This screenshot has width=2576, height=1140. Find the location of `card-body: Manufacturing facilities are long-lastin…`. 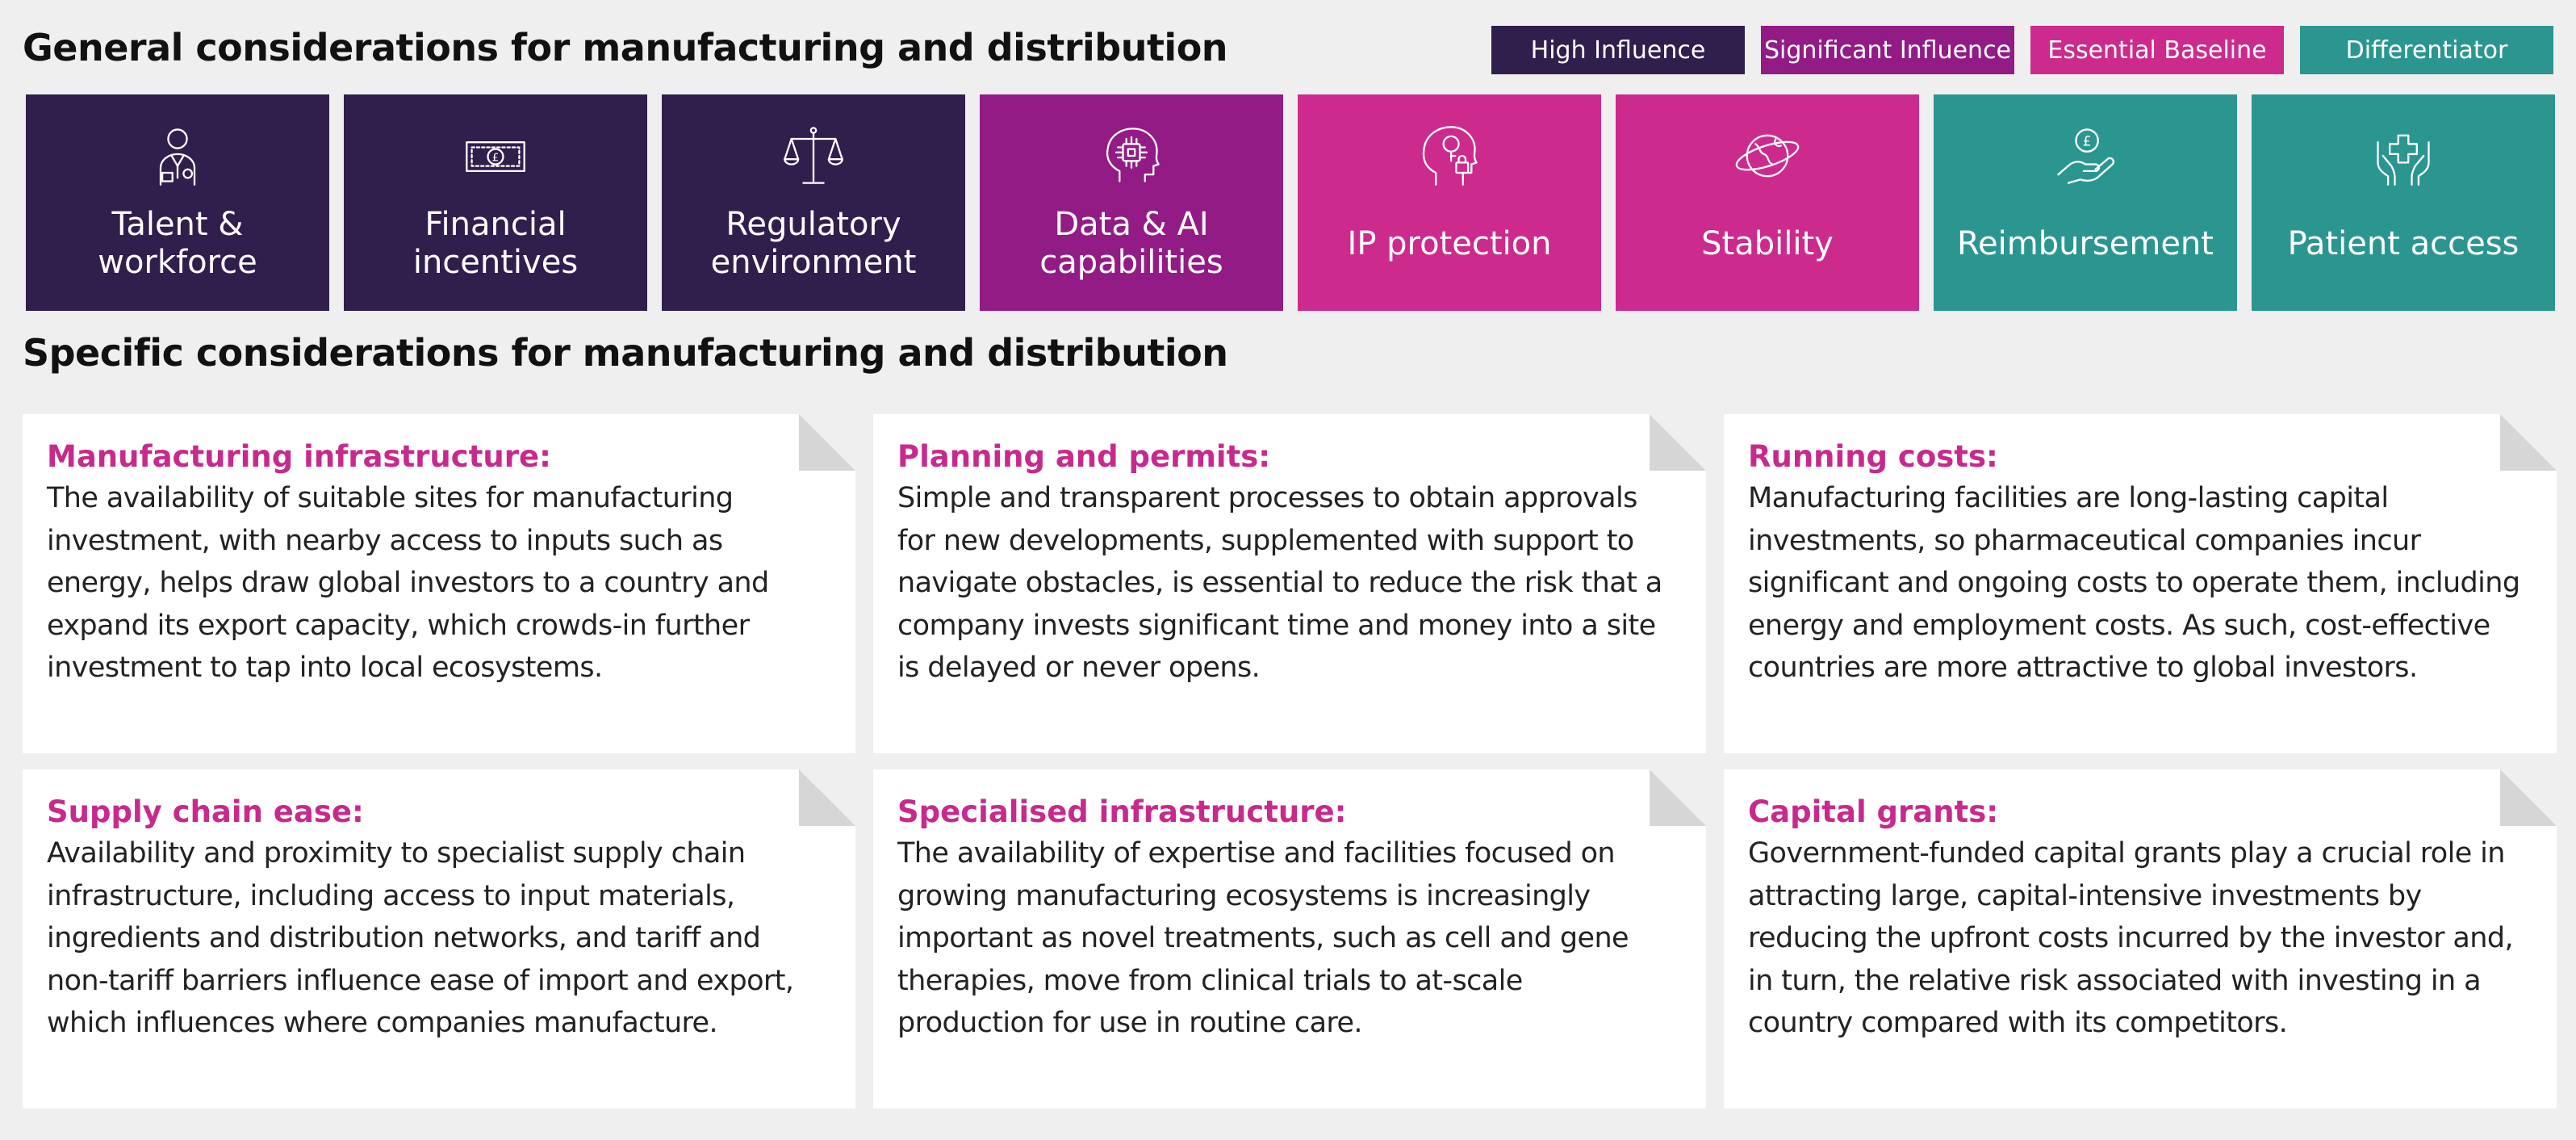

card-body: Manufacturing facilities are long-lastin… is located at coordinates (2134, 583).